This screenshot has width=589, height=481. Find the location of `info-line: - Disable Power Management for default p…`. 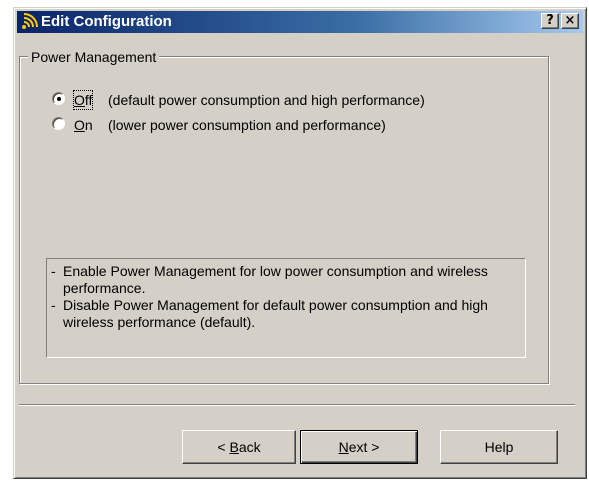

info-line: - Disable Power Management for default p… is located at coordinates (285, 314).